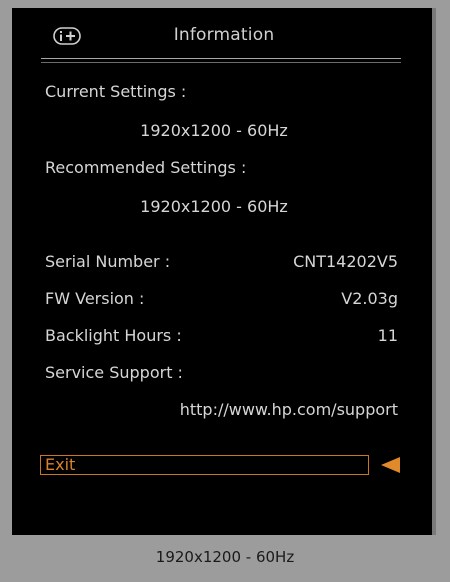 This screenshot has height=582, width=450. I want to click on service-support-url: http://www.hp.com/support, so click(288, 409).